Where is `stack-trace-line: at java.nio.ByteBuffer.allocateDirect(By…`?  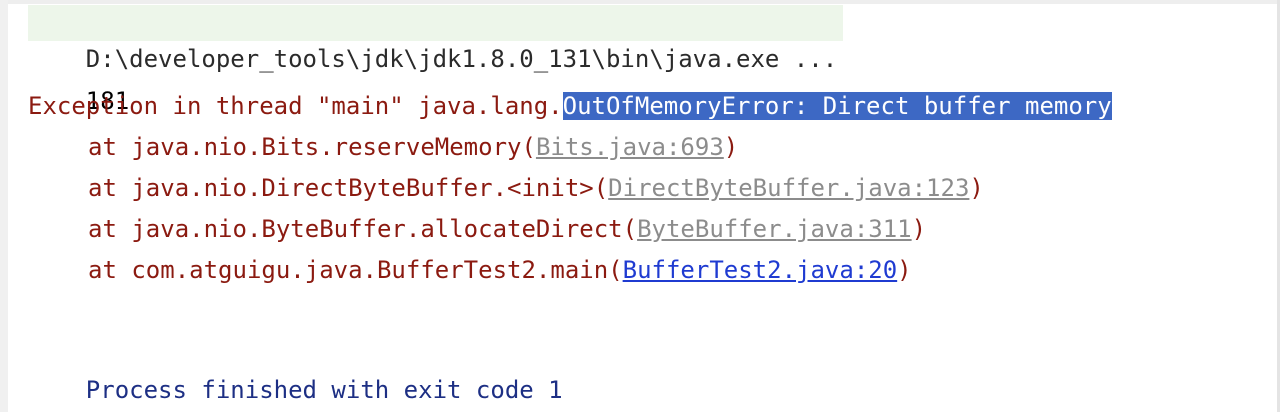
stack-trace-line: at java.nio.ByteBuffer.allocateDirect(By… is located at coordinates (477, 229).